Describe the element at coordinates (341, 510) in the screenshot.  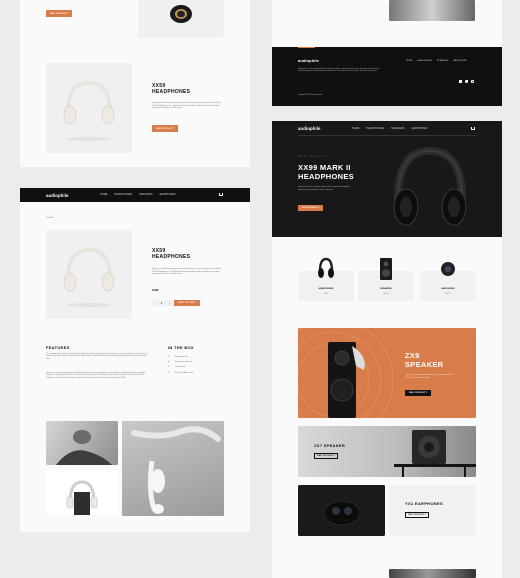
I see `yx1-image` at that location.